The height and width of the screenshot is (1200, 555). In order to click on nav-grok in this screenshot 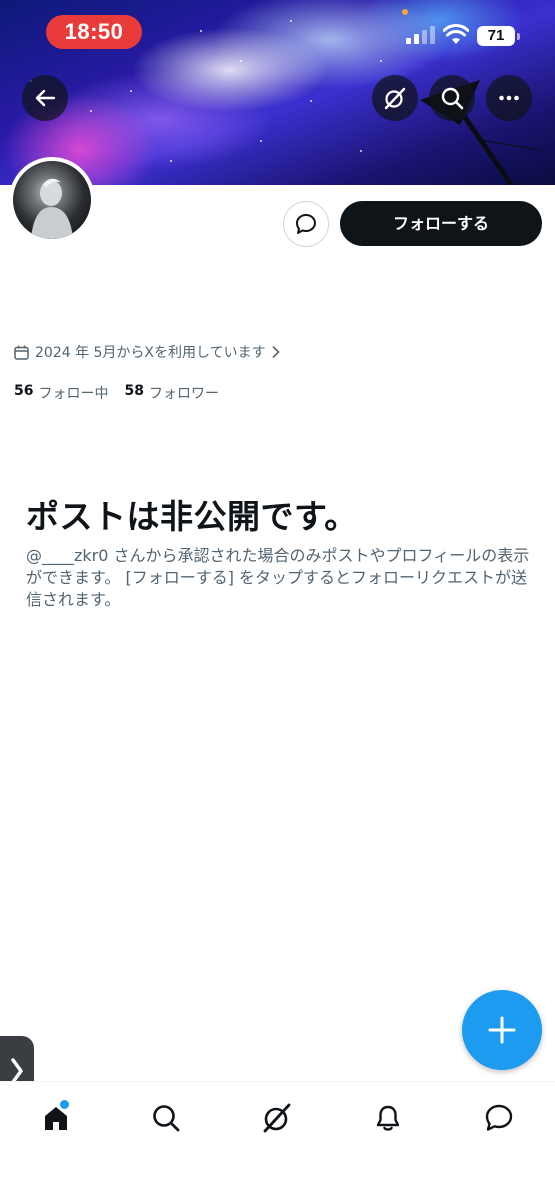, I will do `click(277, 1118)`.